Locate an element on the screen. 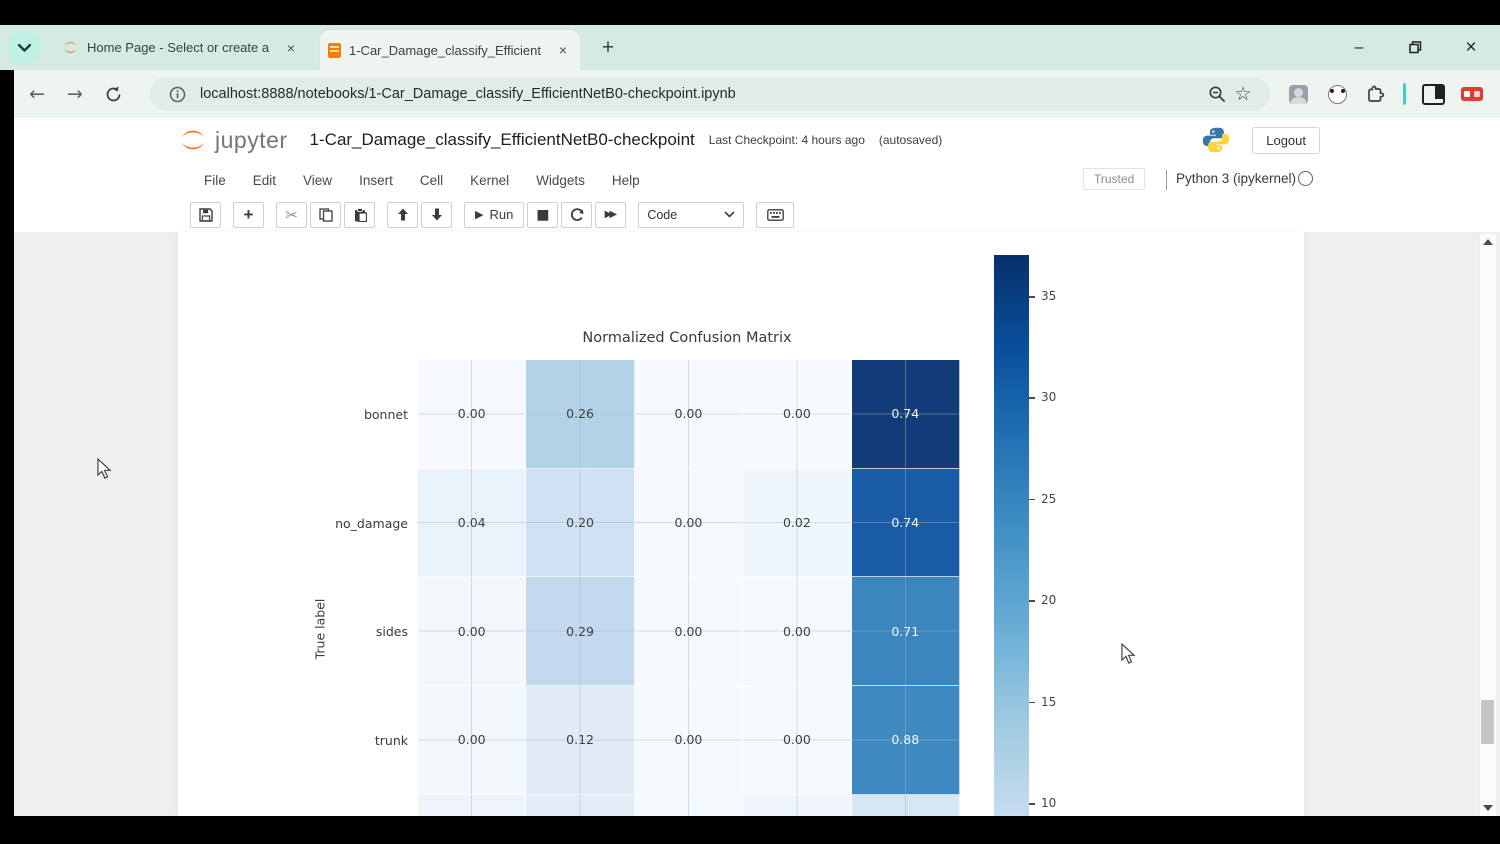 The width and height of the screenshot is (1500, 844). red-badge-extension-icon is located at coordinates (1472, 94).